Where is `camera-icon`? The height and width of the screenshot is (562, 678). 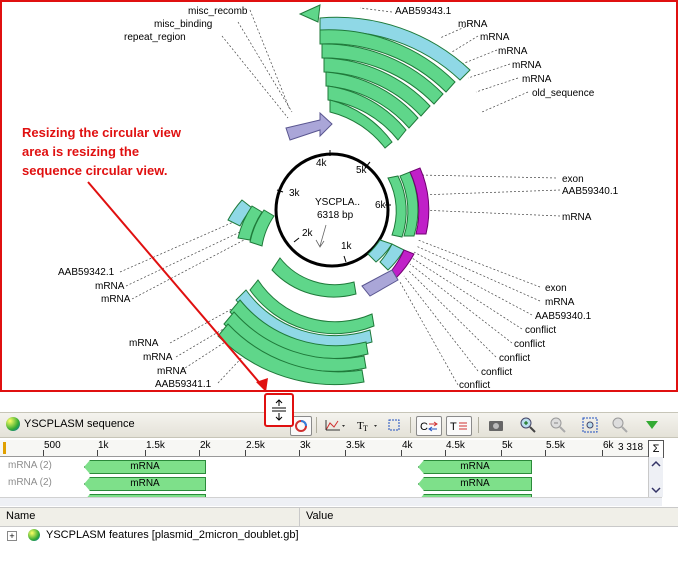 camera-icon is located at coordinates (496, 425).